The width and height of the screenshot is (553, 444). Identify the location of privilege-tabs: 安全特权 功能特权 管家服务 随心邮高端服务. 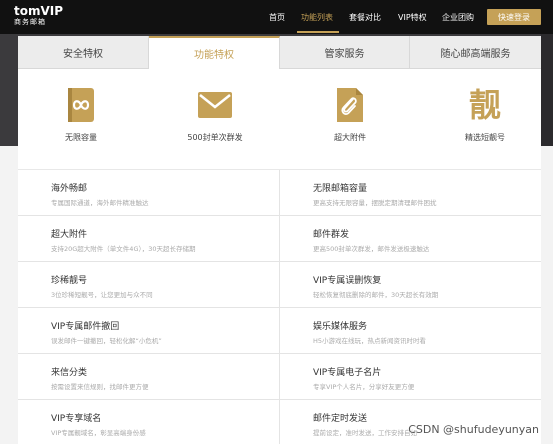
(279, 52).